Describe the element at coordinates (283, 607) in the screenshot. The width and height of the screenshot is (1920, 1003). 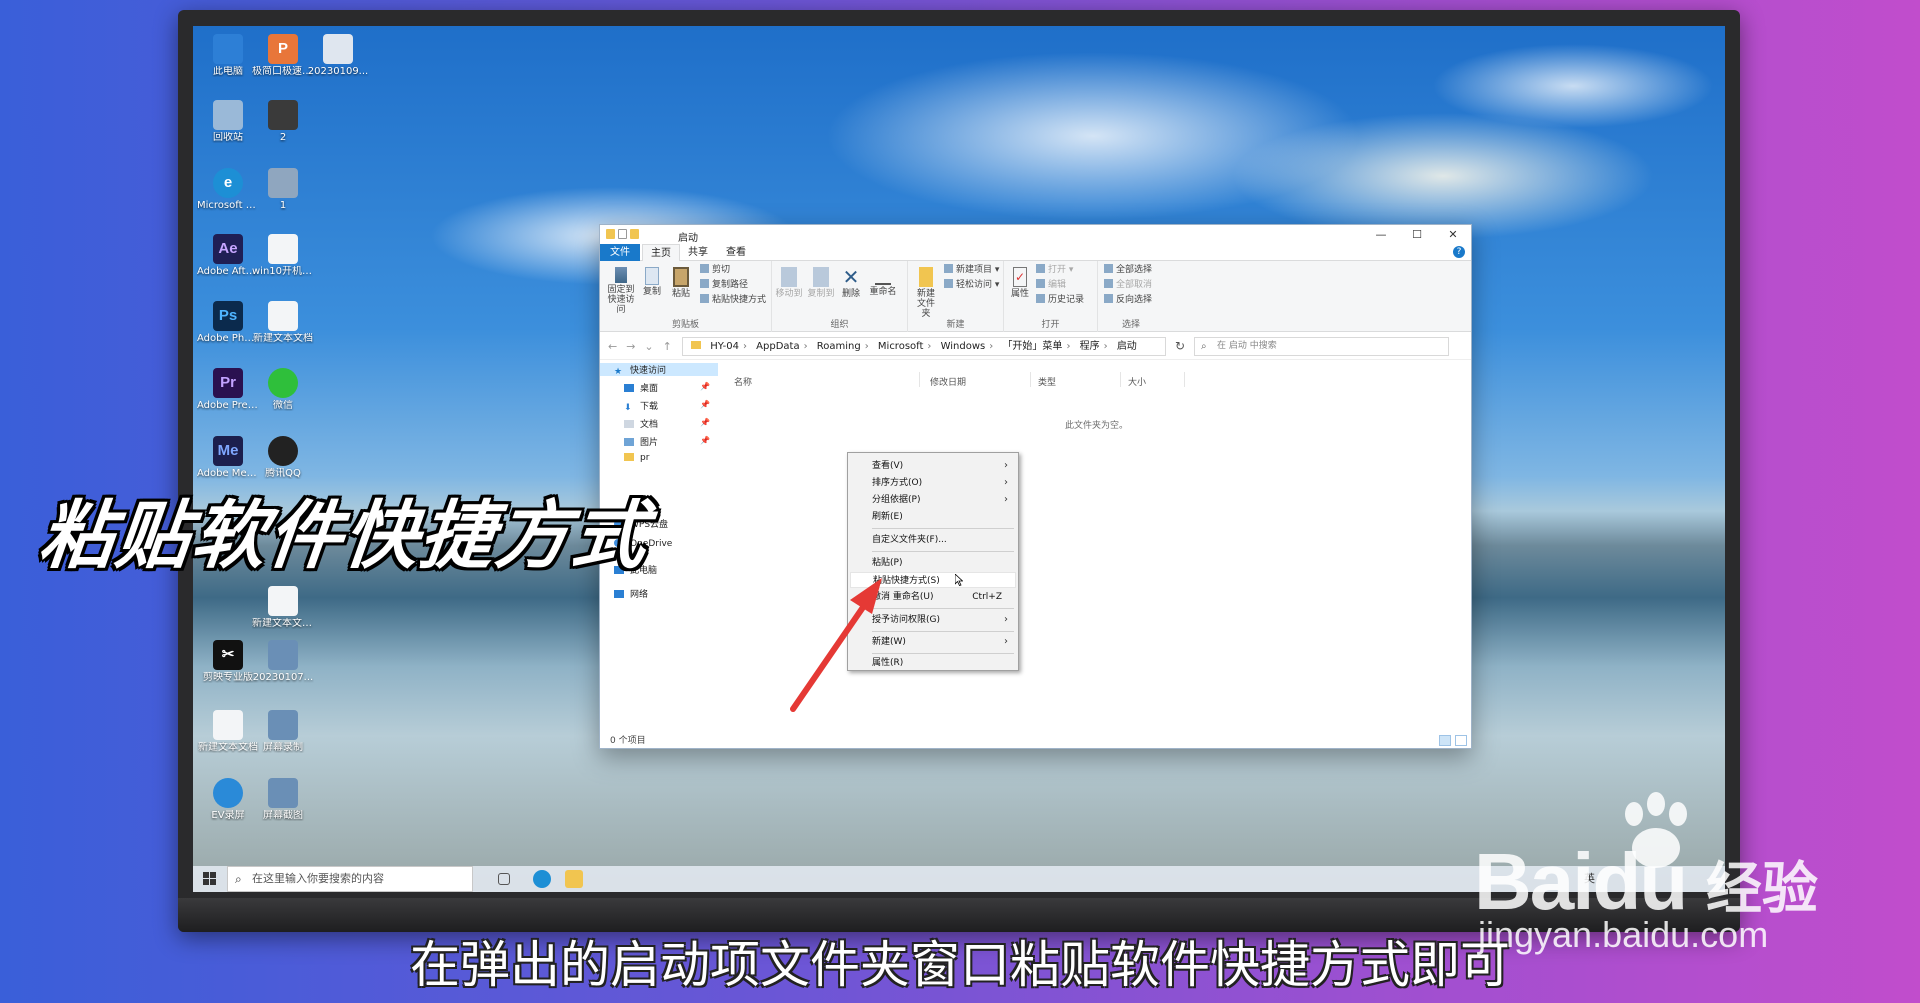
I see `desktop-icon-text-doc-2: 新建文本文档(2)` at that location.